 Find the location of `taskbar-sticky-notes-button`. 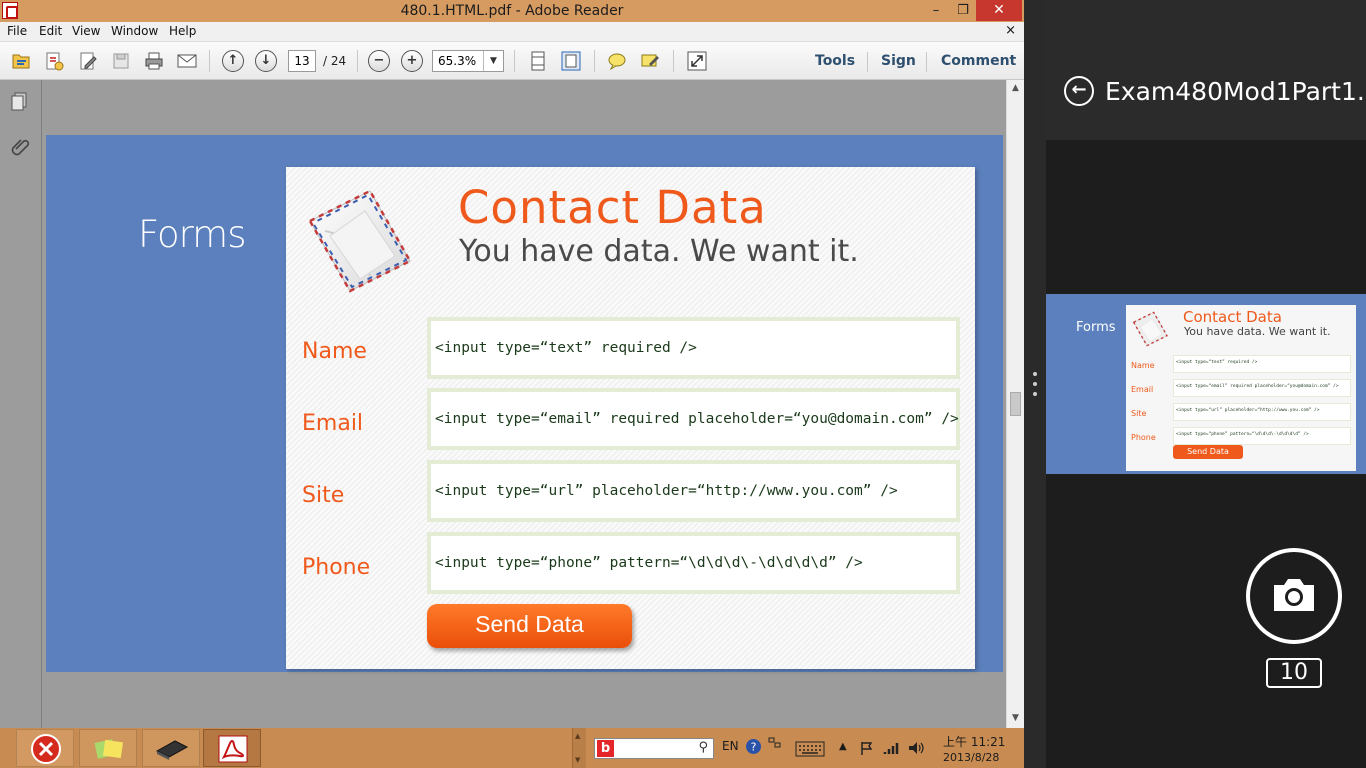

taskbar-sticky-notes-button is located at coordinates (108, 748).